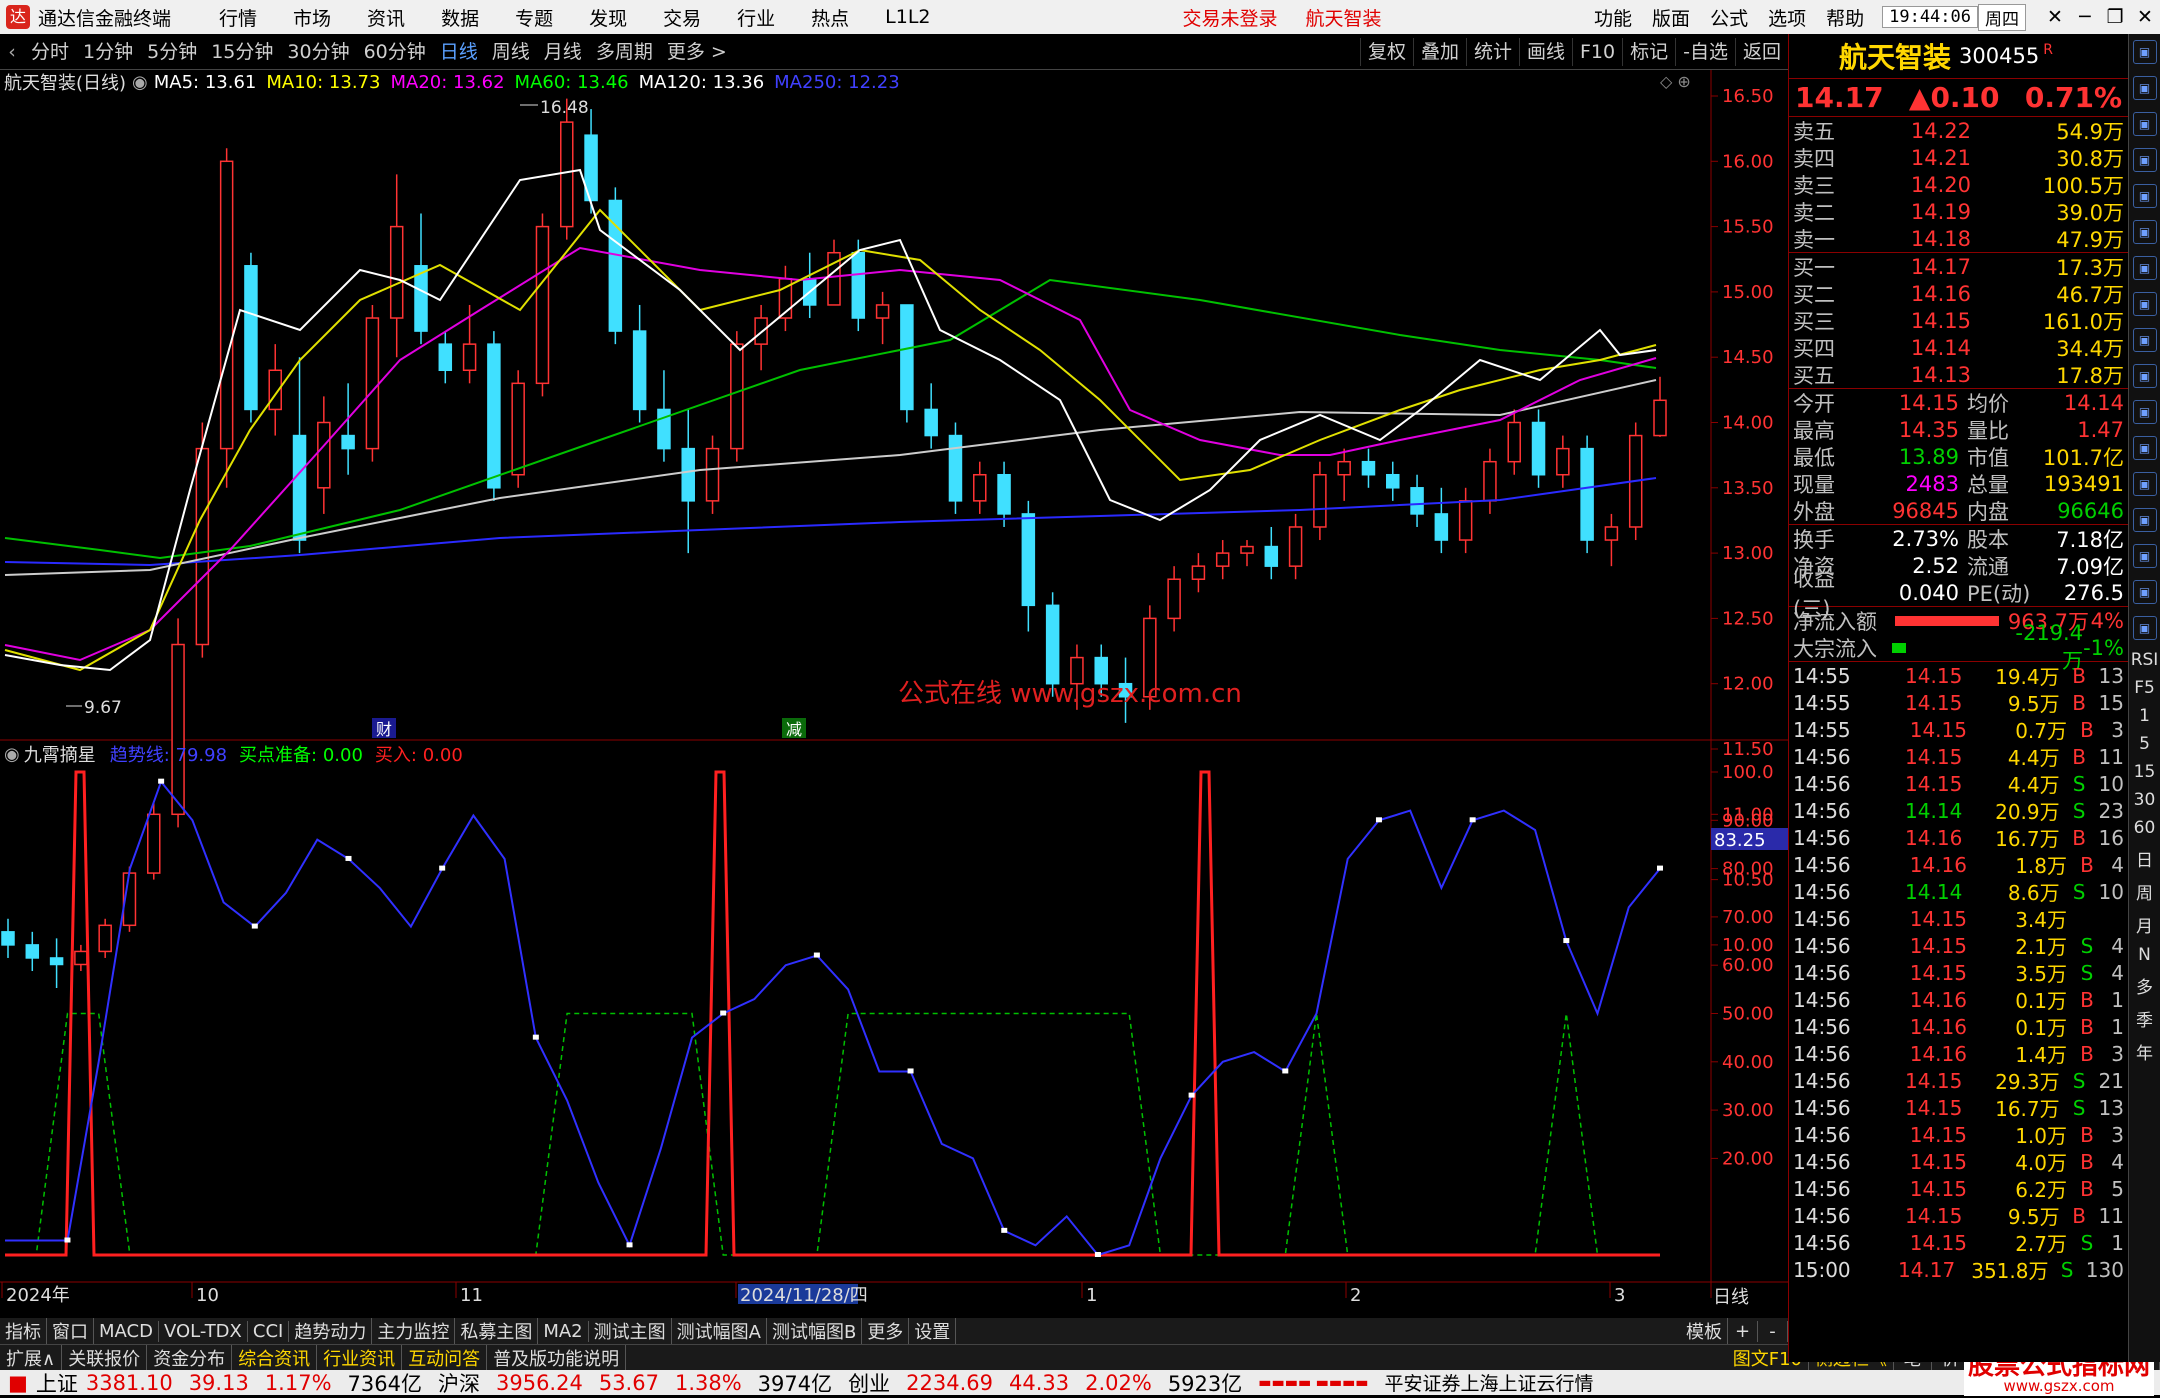 The image size is (2160, 1398). I want to click on menu-item: 交易, so click(682, 17).